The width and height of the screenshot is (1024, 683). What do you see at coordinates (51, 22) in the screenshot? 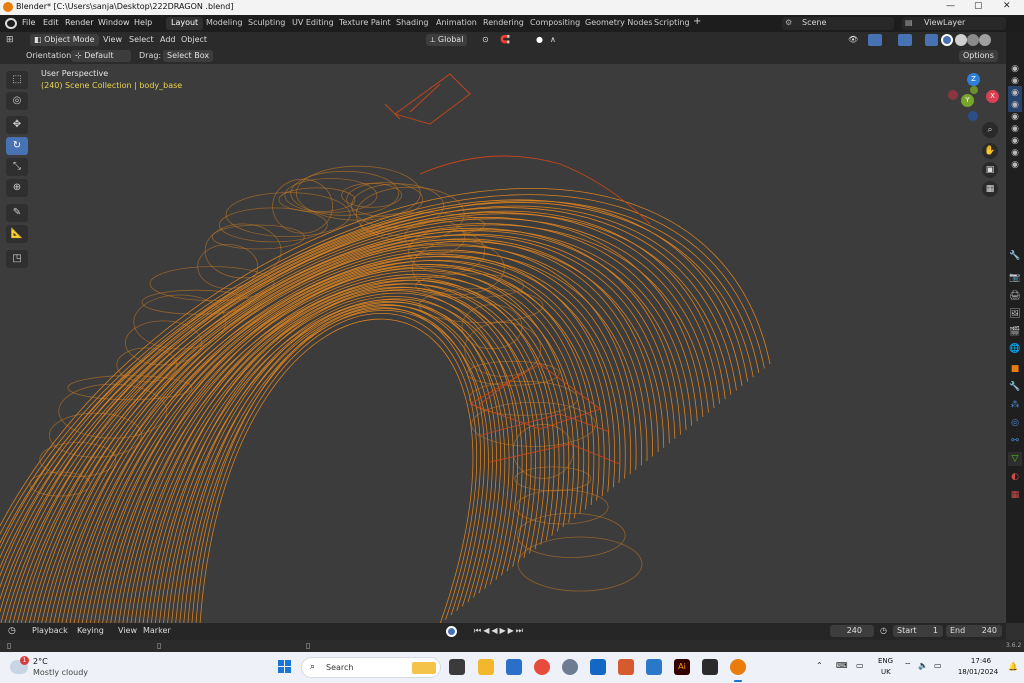
I see `menu-edit: Edit` at bounding box center [51, 22].